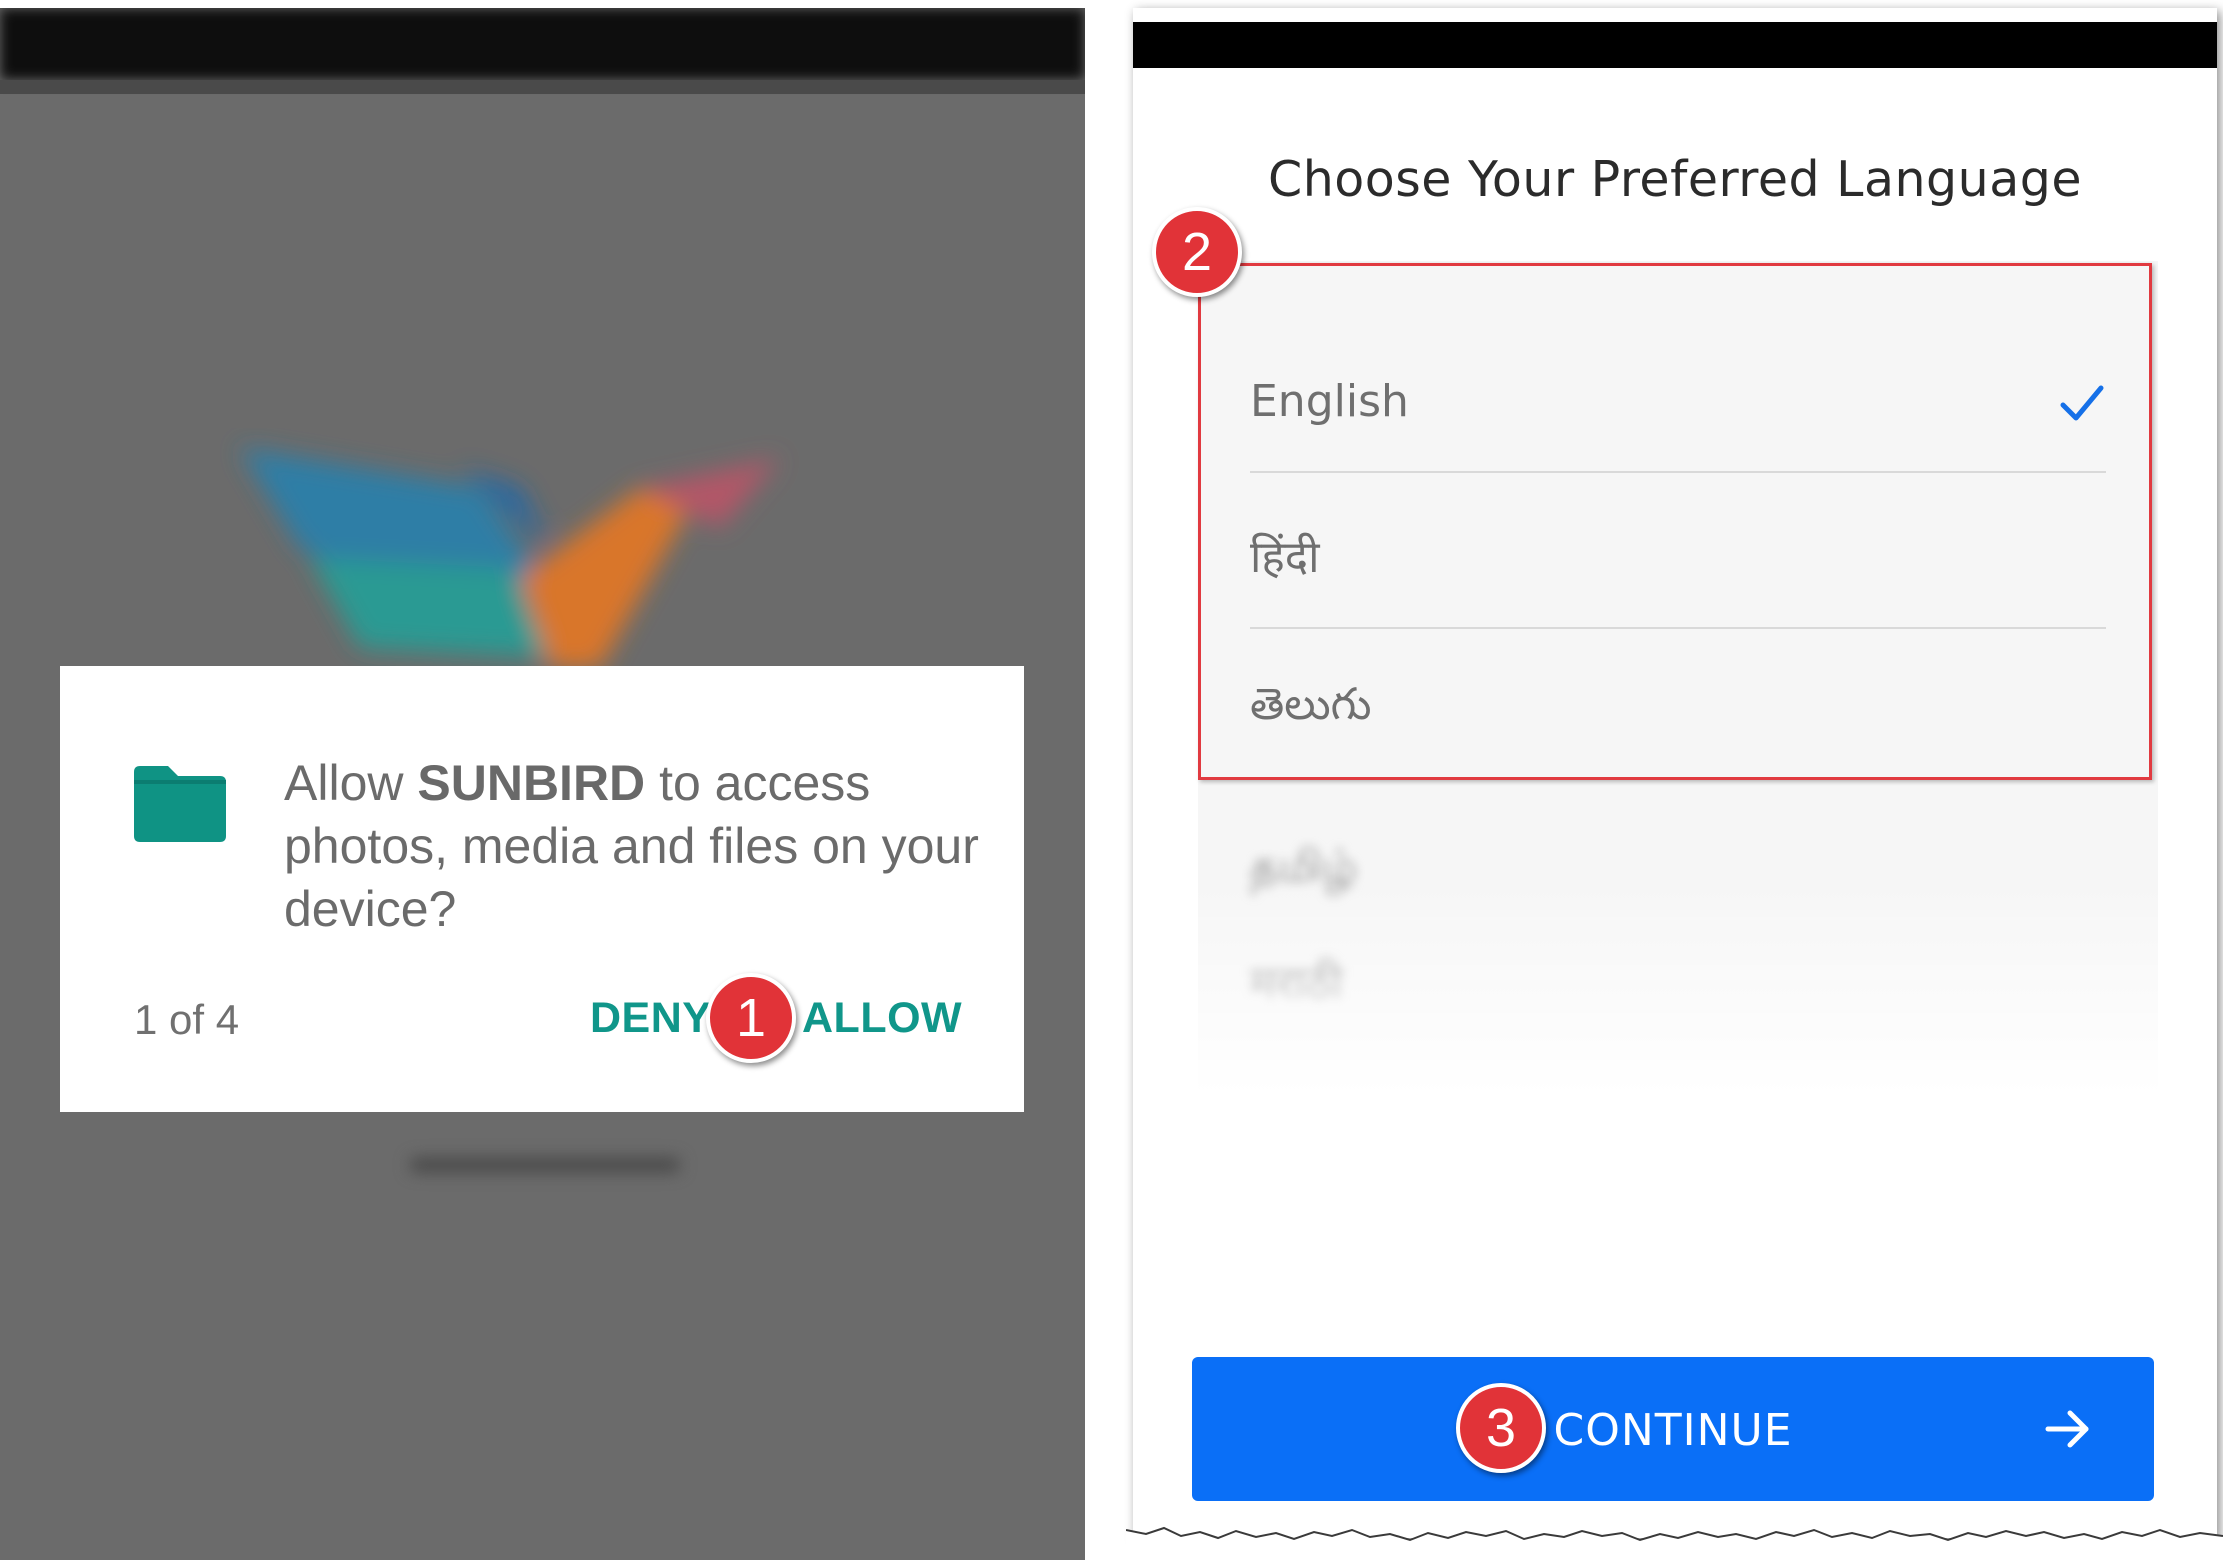 This screenshot has height=1560, width=2223. Describe the element at coordinates (1675, 42) in the screenshot. I see `status-bar` at that location.